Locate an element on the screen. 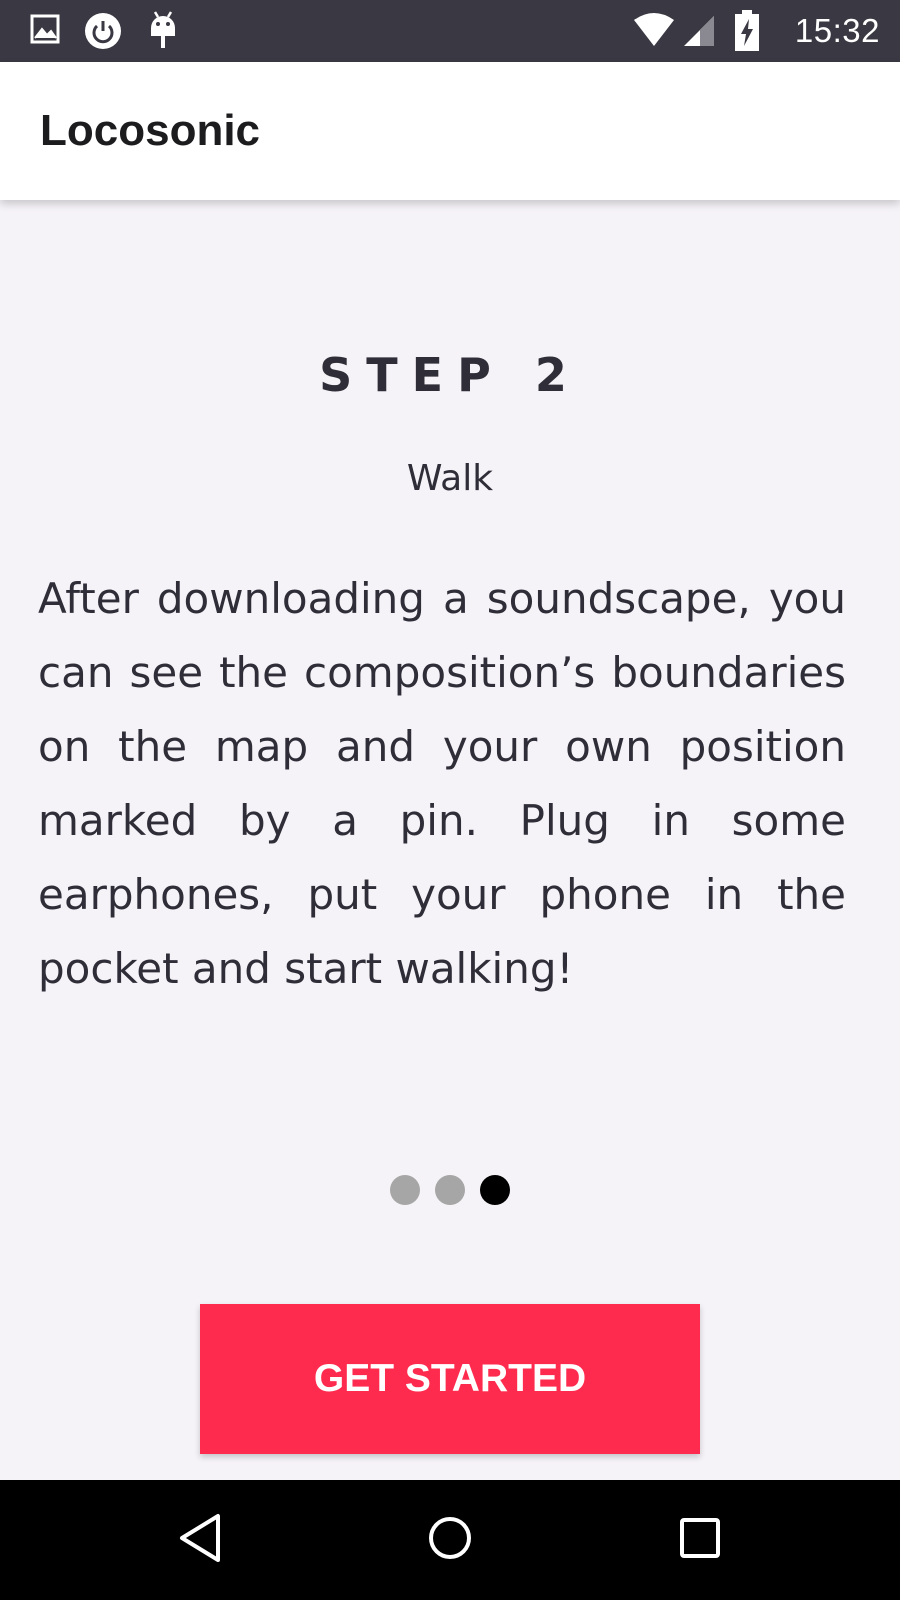 This screenshot has width=900, height=1600. app-title: Locosonic is located at coordinates (150, 130).